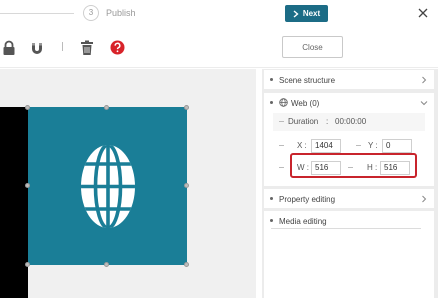 Image resolution: width=438 pixels, height=298 pixels. I want to click on chevron-down-icon, so click(424, 103).